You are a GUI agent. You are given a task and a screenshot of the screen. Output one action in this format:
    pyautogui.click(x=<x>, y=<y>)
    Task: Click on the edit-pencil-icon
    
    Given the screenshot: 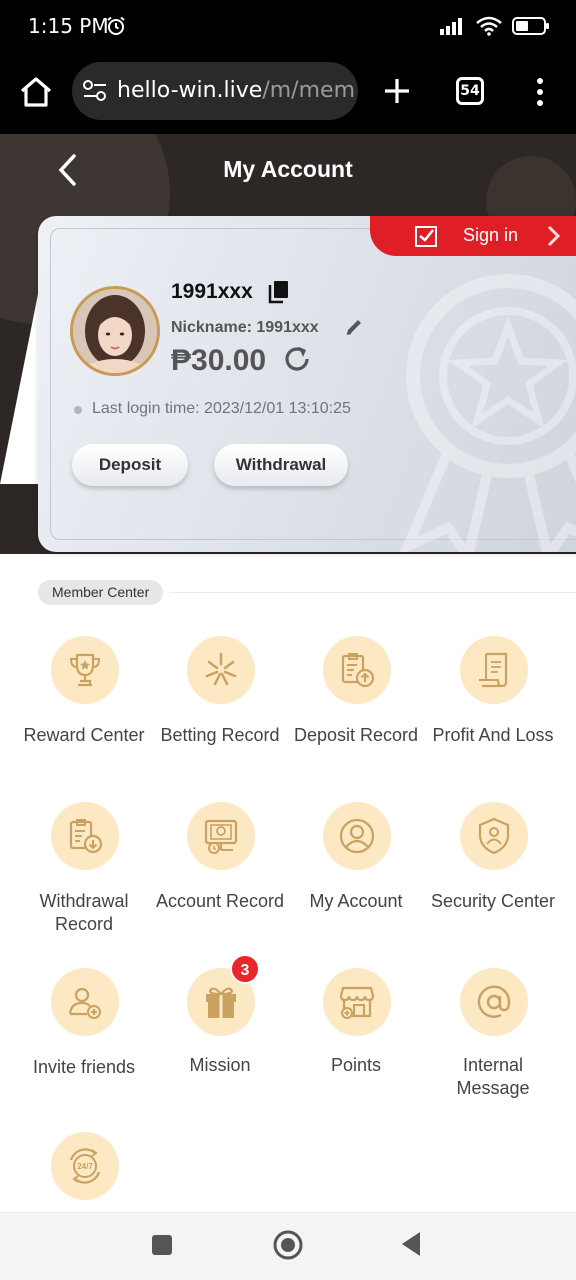 What is the action you would take?
    pyautogui.click(x=354, y=327)
    